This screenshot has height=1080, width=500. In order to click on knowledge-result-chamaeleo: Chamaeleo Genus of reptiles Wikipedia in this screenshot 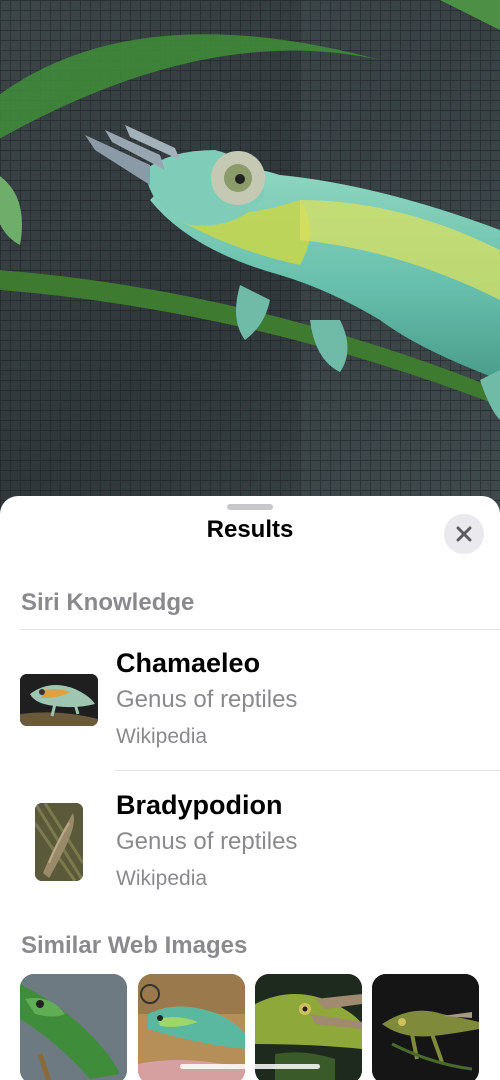, I will do `click(250, 701)`.